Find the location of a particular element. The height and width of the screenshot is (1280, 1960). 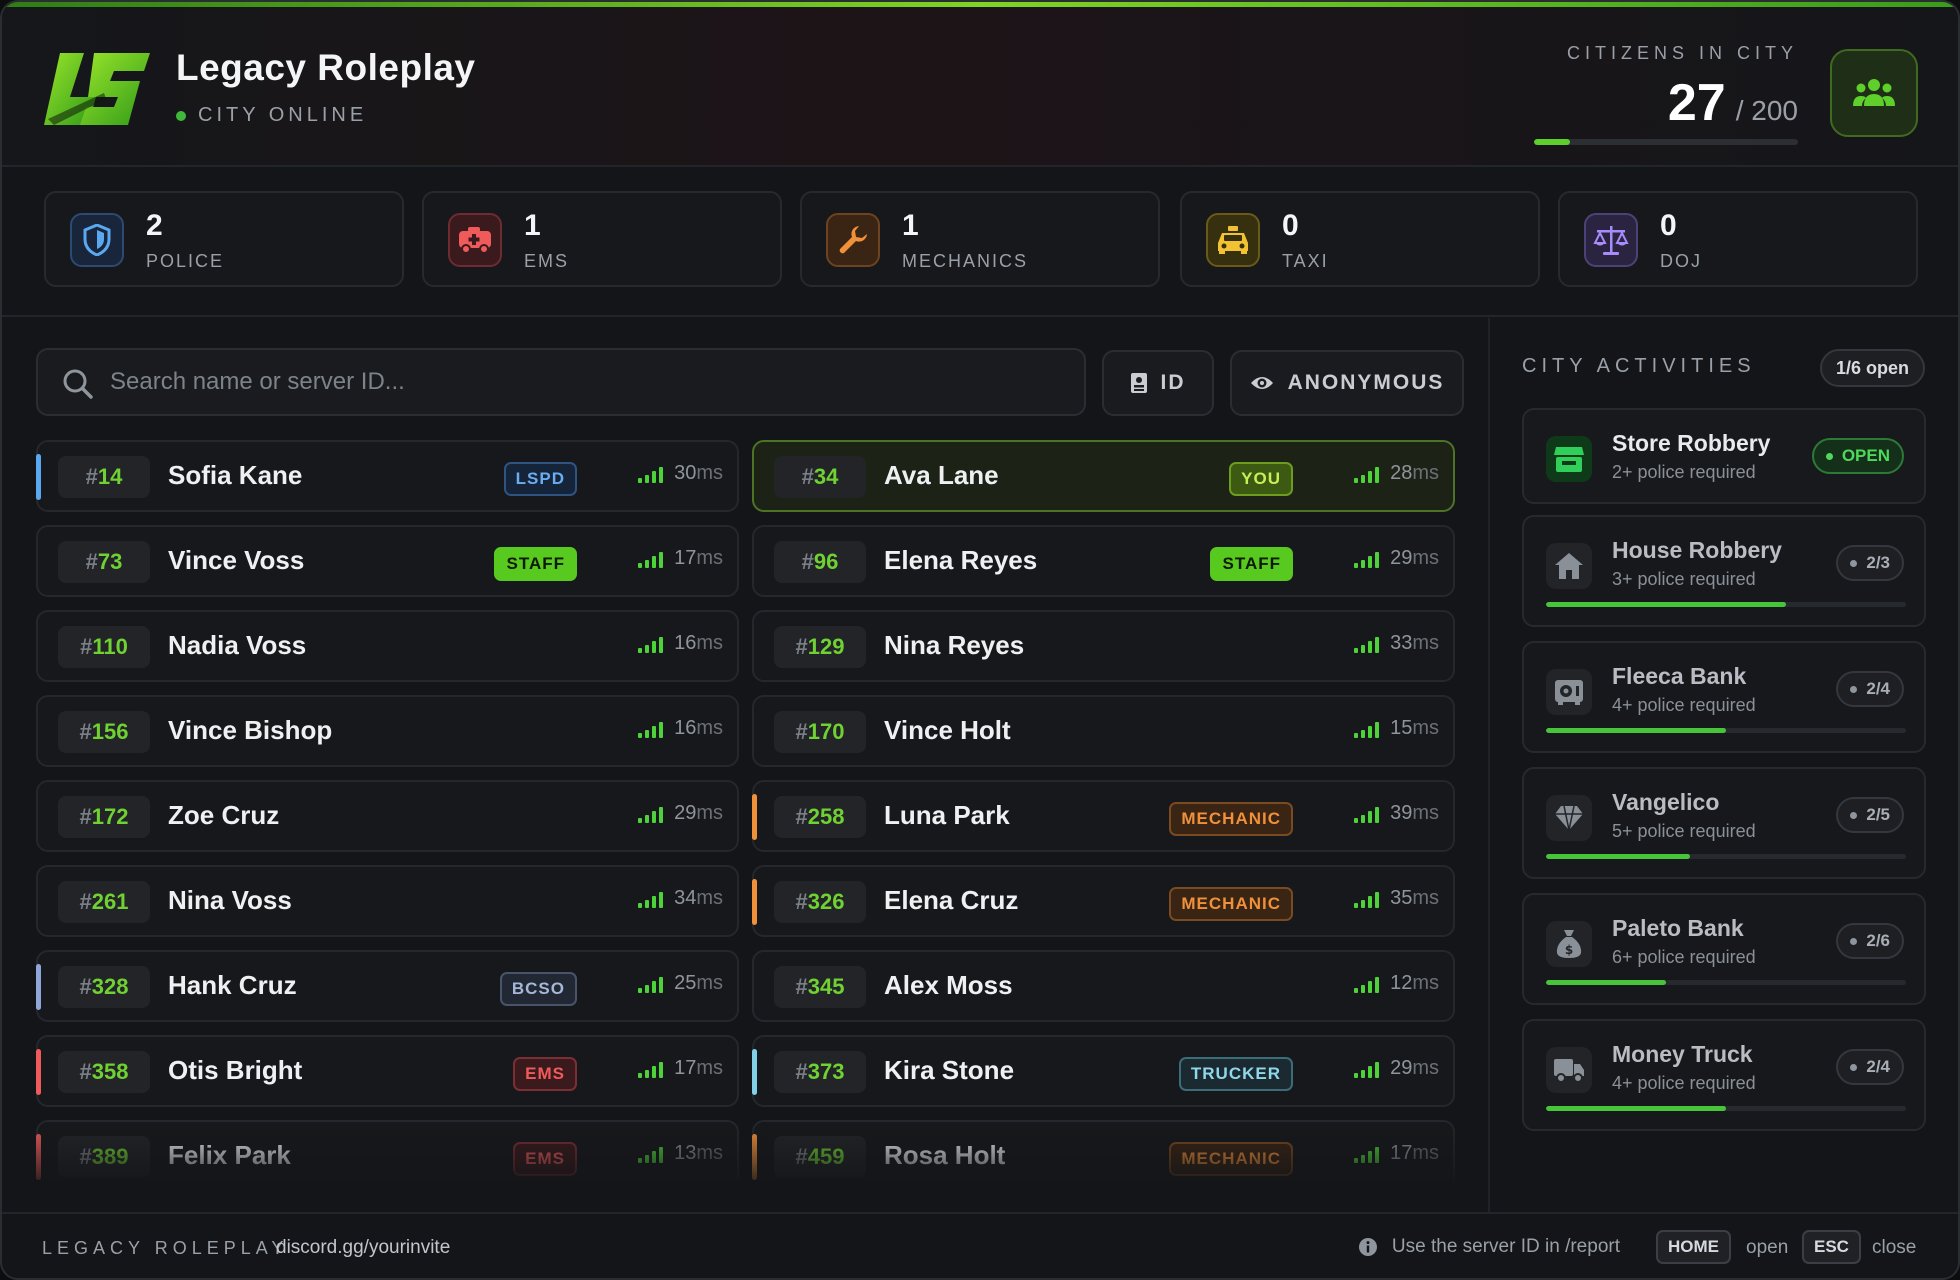

search-input is located at coordinates (585, 382).